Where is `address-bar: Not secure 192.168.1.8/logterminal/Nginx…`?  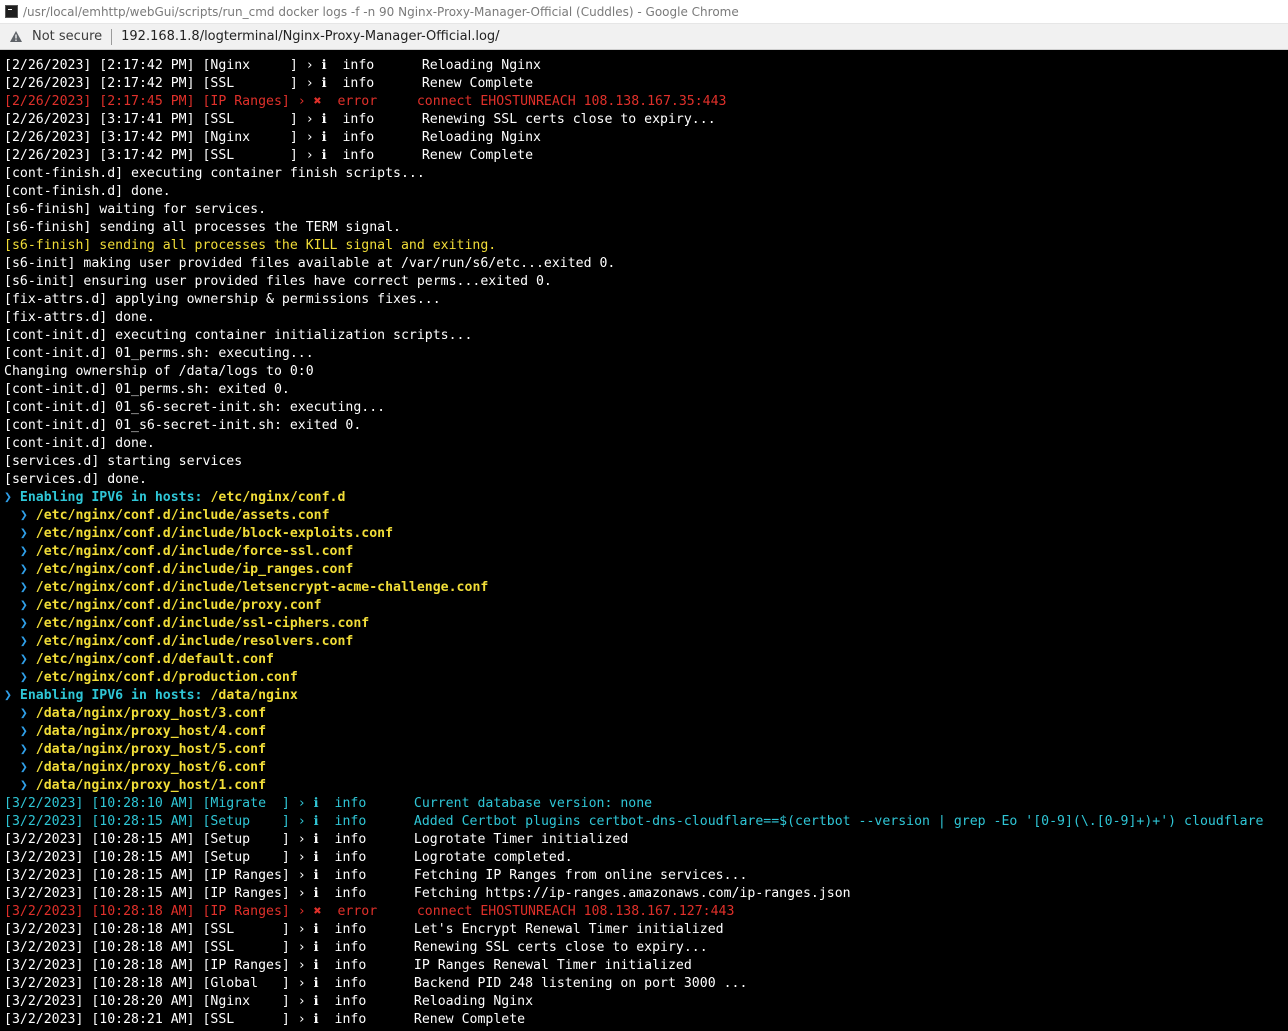 address-bar: Not secure 192.168.1.8/logterminal/Nginx… is located at coordinates (644, 37).